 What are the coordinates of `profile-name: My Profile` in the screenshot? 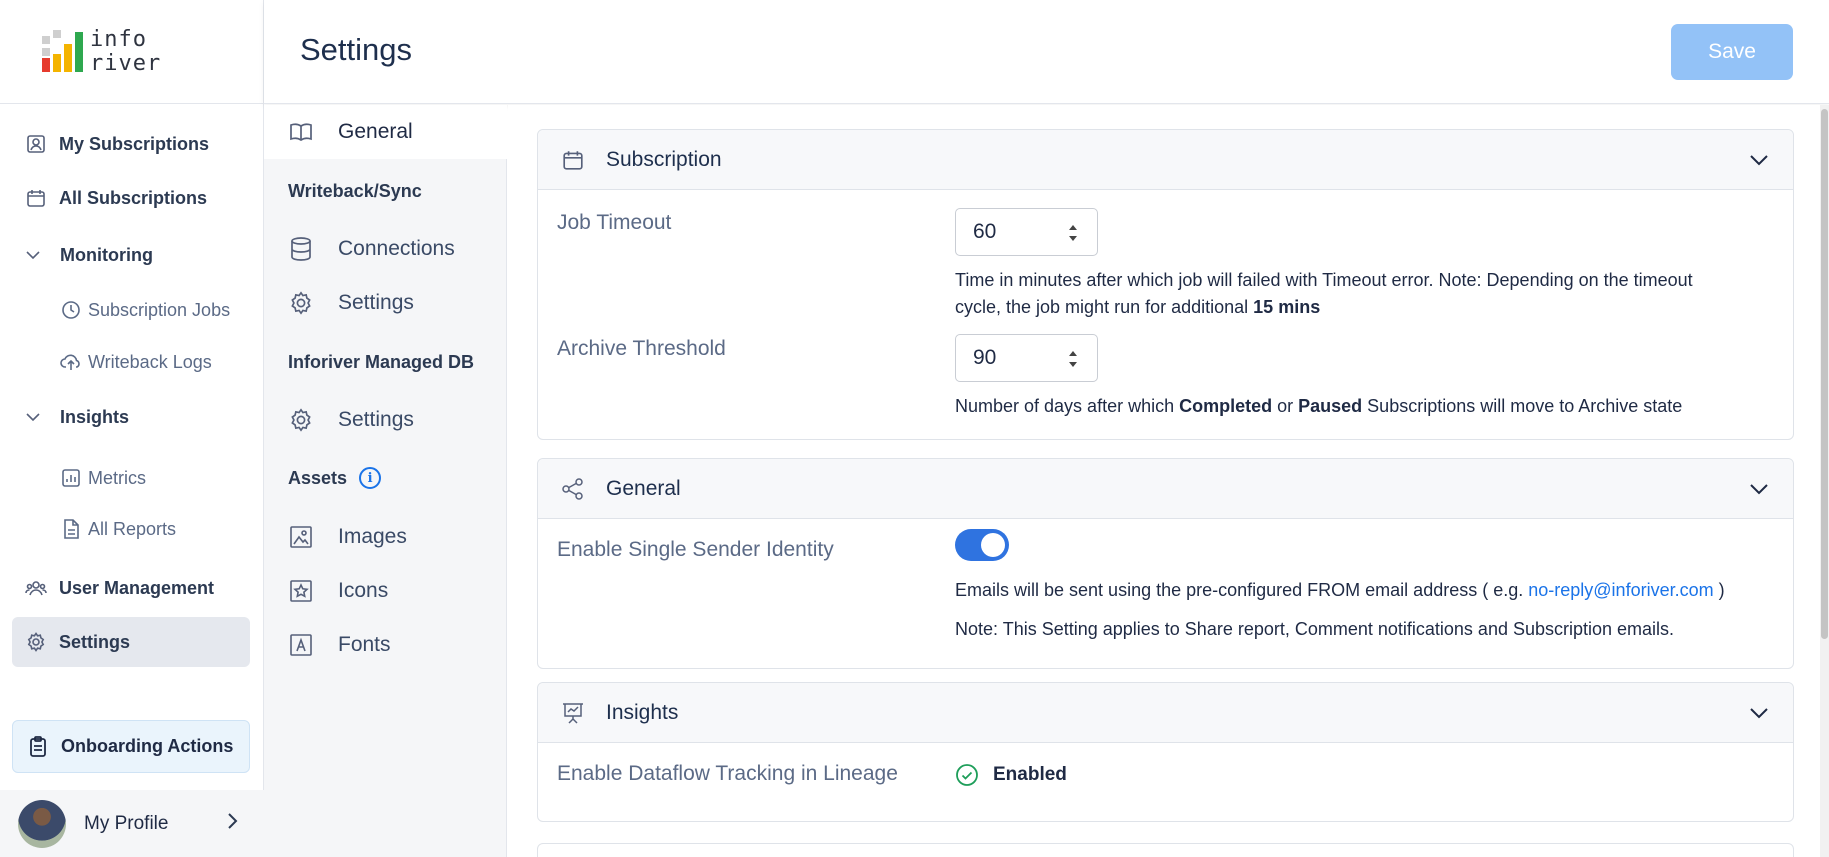 It's located at (126, 823).